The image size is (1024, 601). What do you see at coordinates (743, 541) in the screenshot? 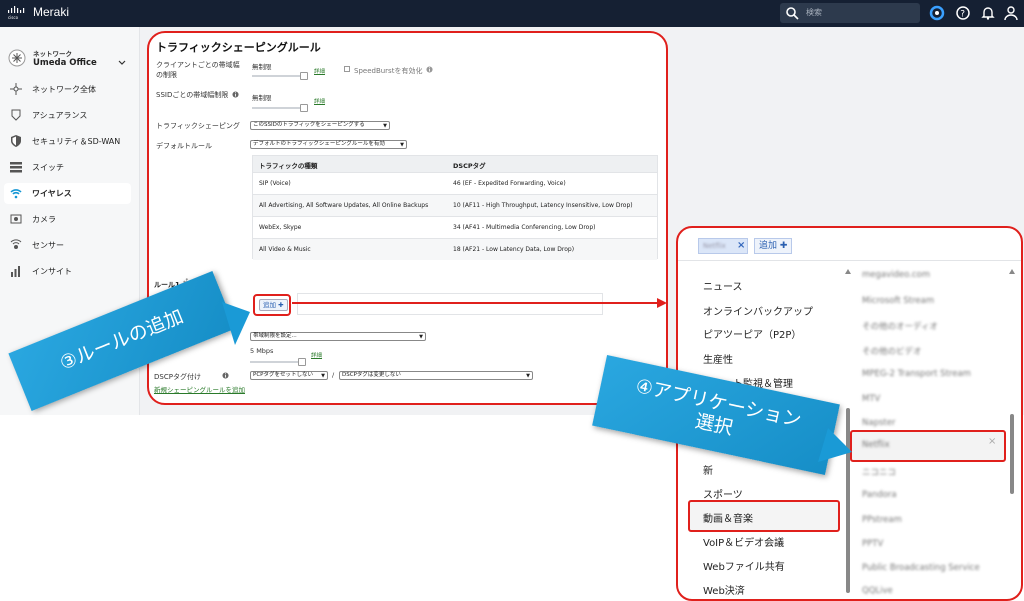
I see `category-voip: VoIP＆ビデオ会議` at bounding box center [743, 541].